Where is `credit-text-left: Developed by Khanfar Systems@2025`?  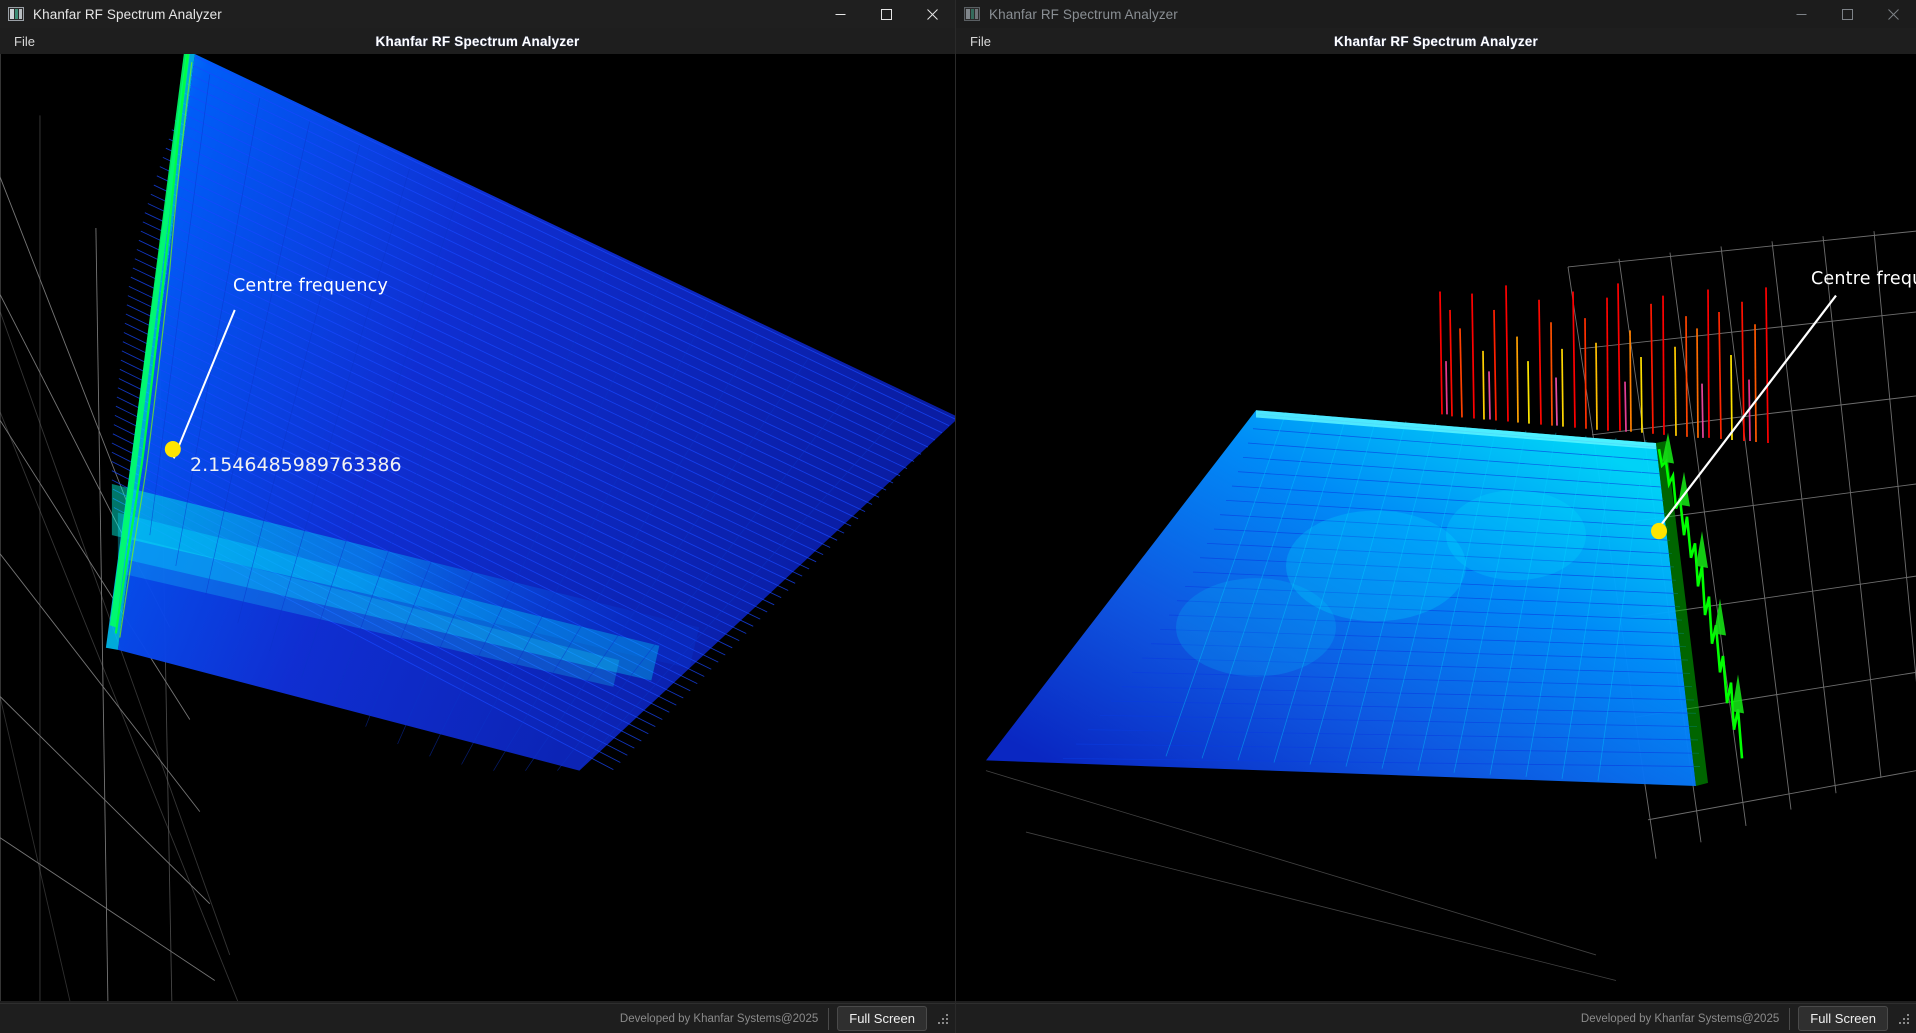 credit-text-left: Developed by Khanfar Systems@2025 is located at coordinates (720, 1018).